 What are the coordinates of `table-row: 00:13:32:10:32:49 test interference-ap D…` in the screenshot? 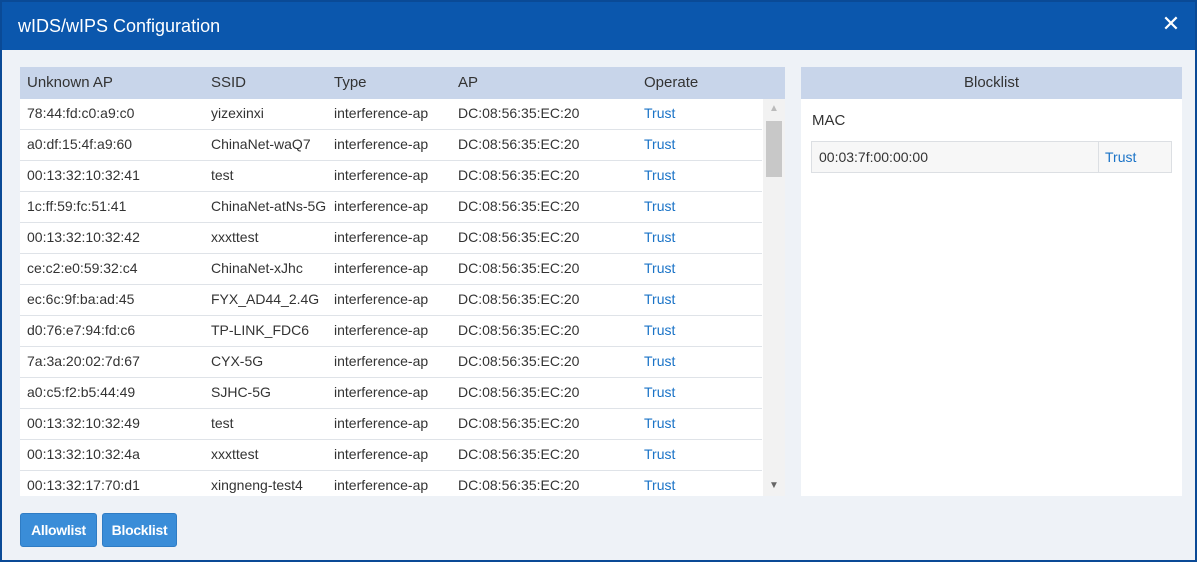 It's located at (391, 424).